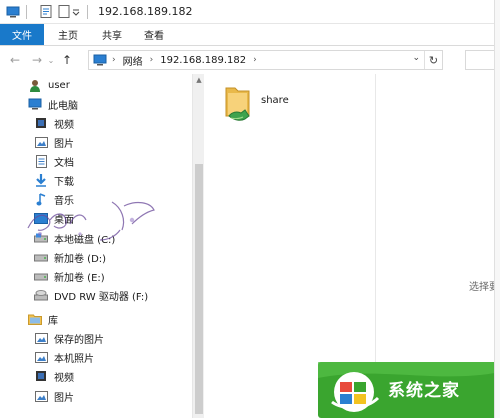 Image resolution: width=500 pixels, height=418 pixels. What do you see at coordinates (41, 295) in the screenshot?
I see `dvd-drive-icon` at bounding box center [41, 295].